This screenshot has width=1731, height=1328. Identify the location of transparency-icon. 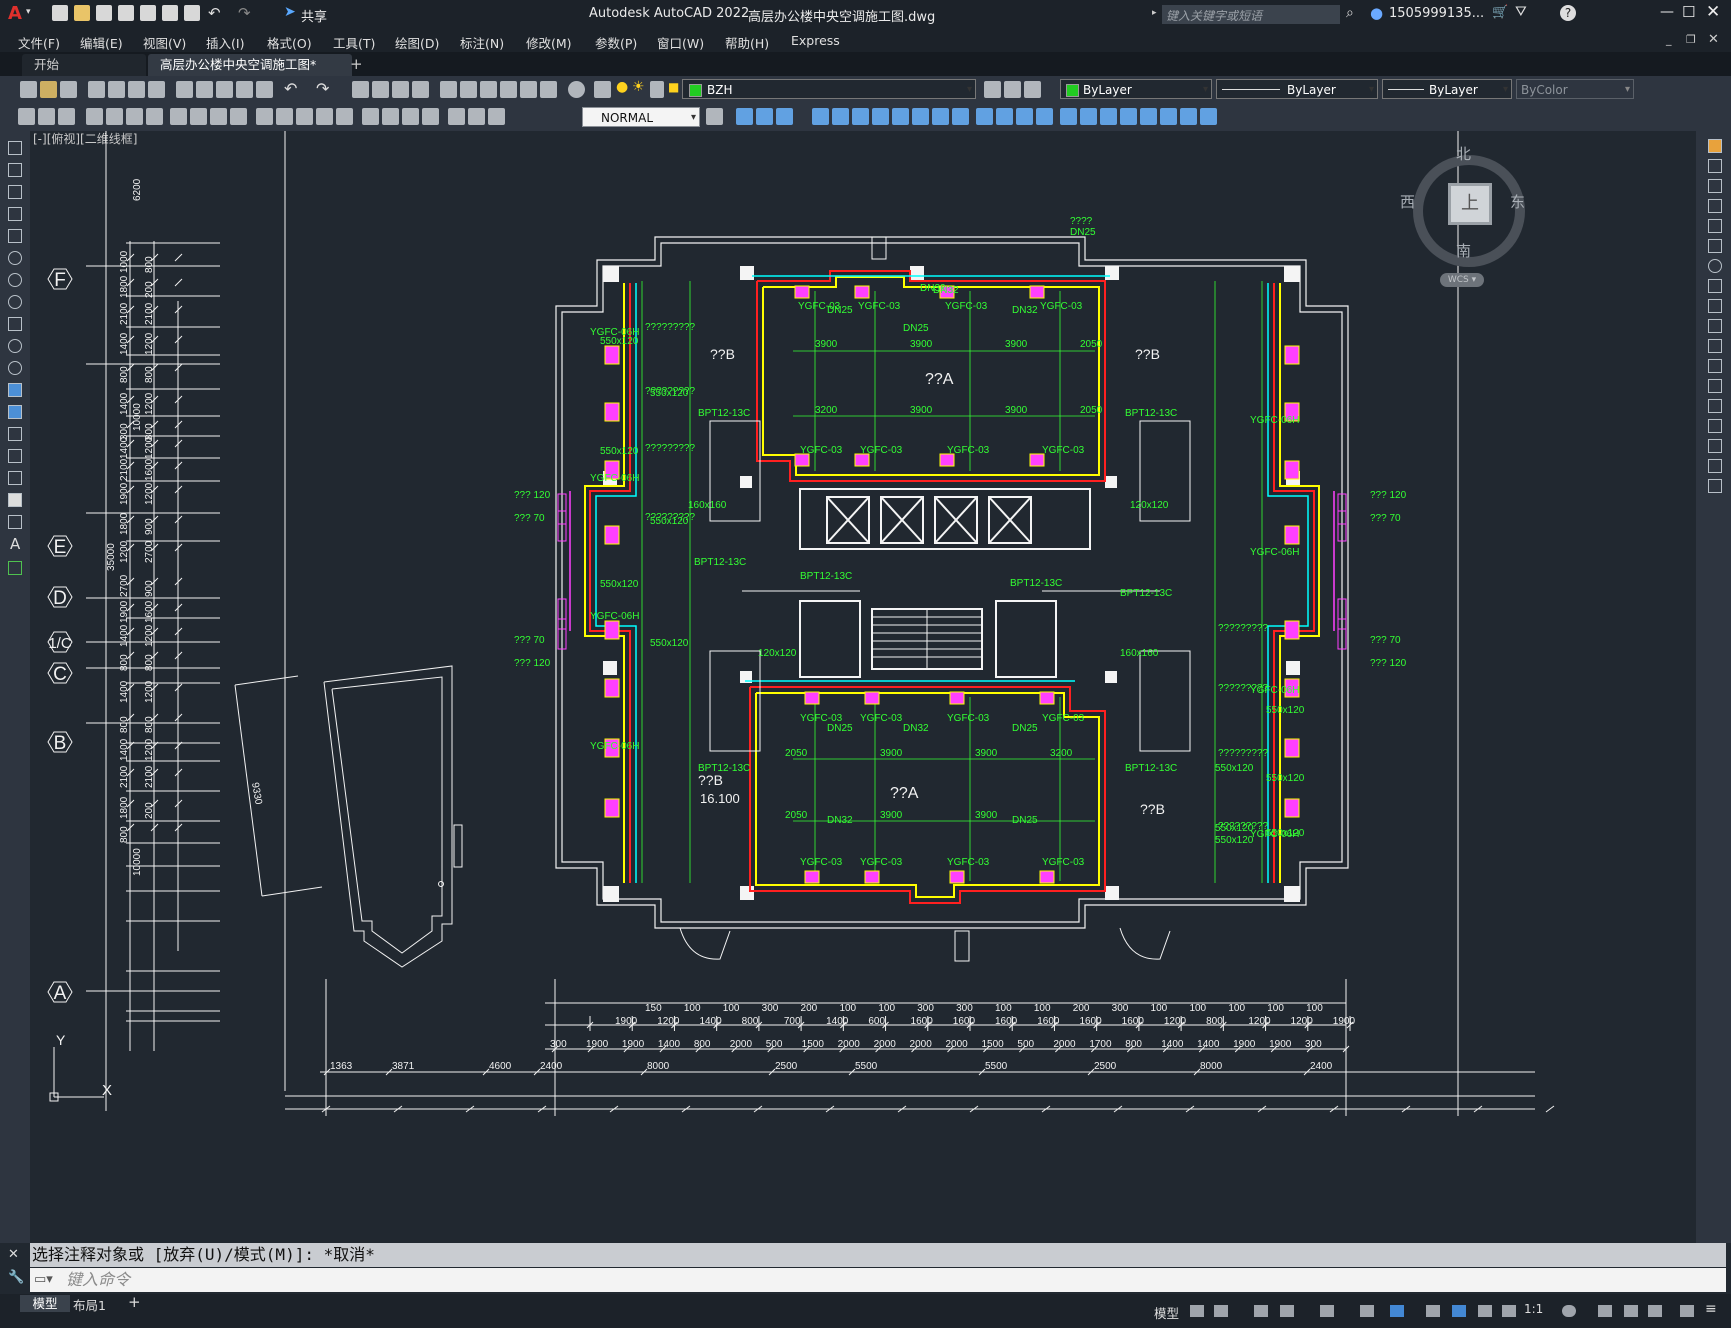
(1459, 1311).